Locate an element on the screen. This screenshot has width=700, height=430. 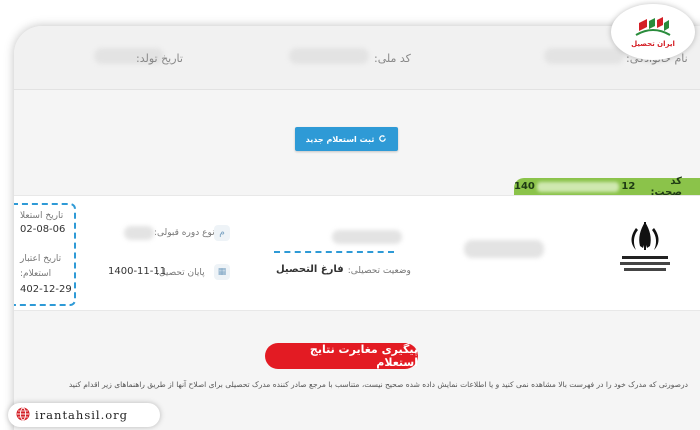
course-type-value-redacted is located at coordinates (139, 233).